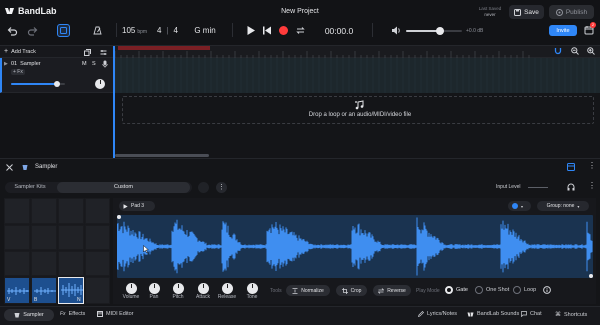 This screenshot has height=325, width=600. I want to click on start-marker, so click(119, 217).